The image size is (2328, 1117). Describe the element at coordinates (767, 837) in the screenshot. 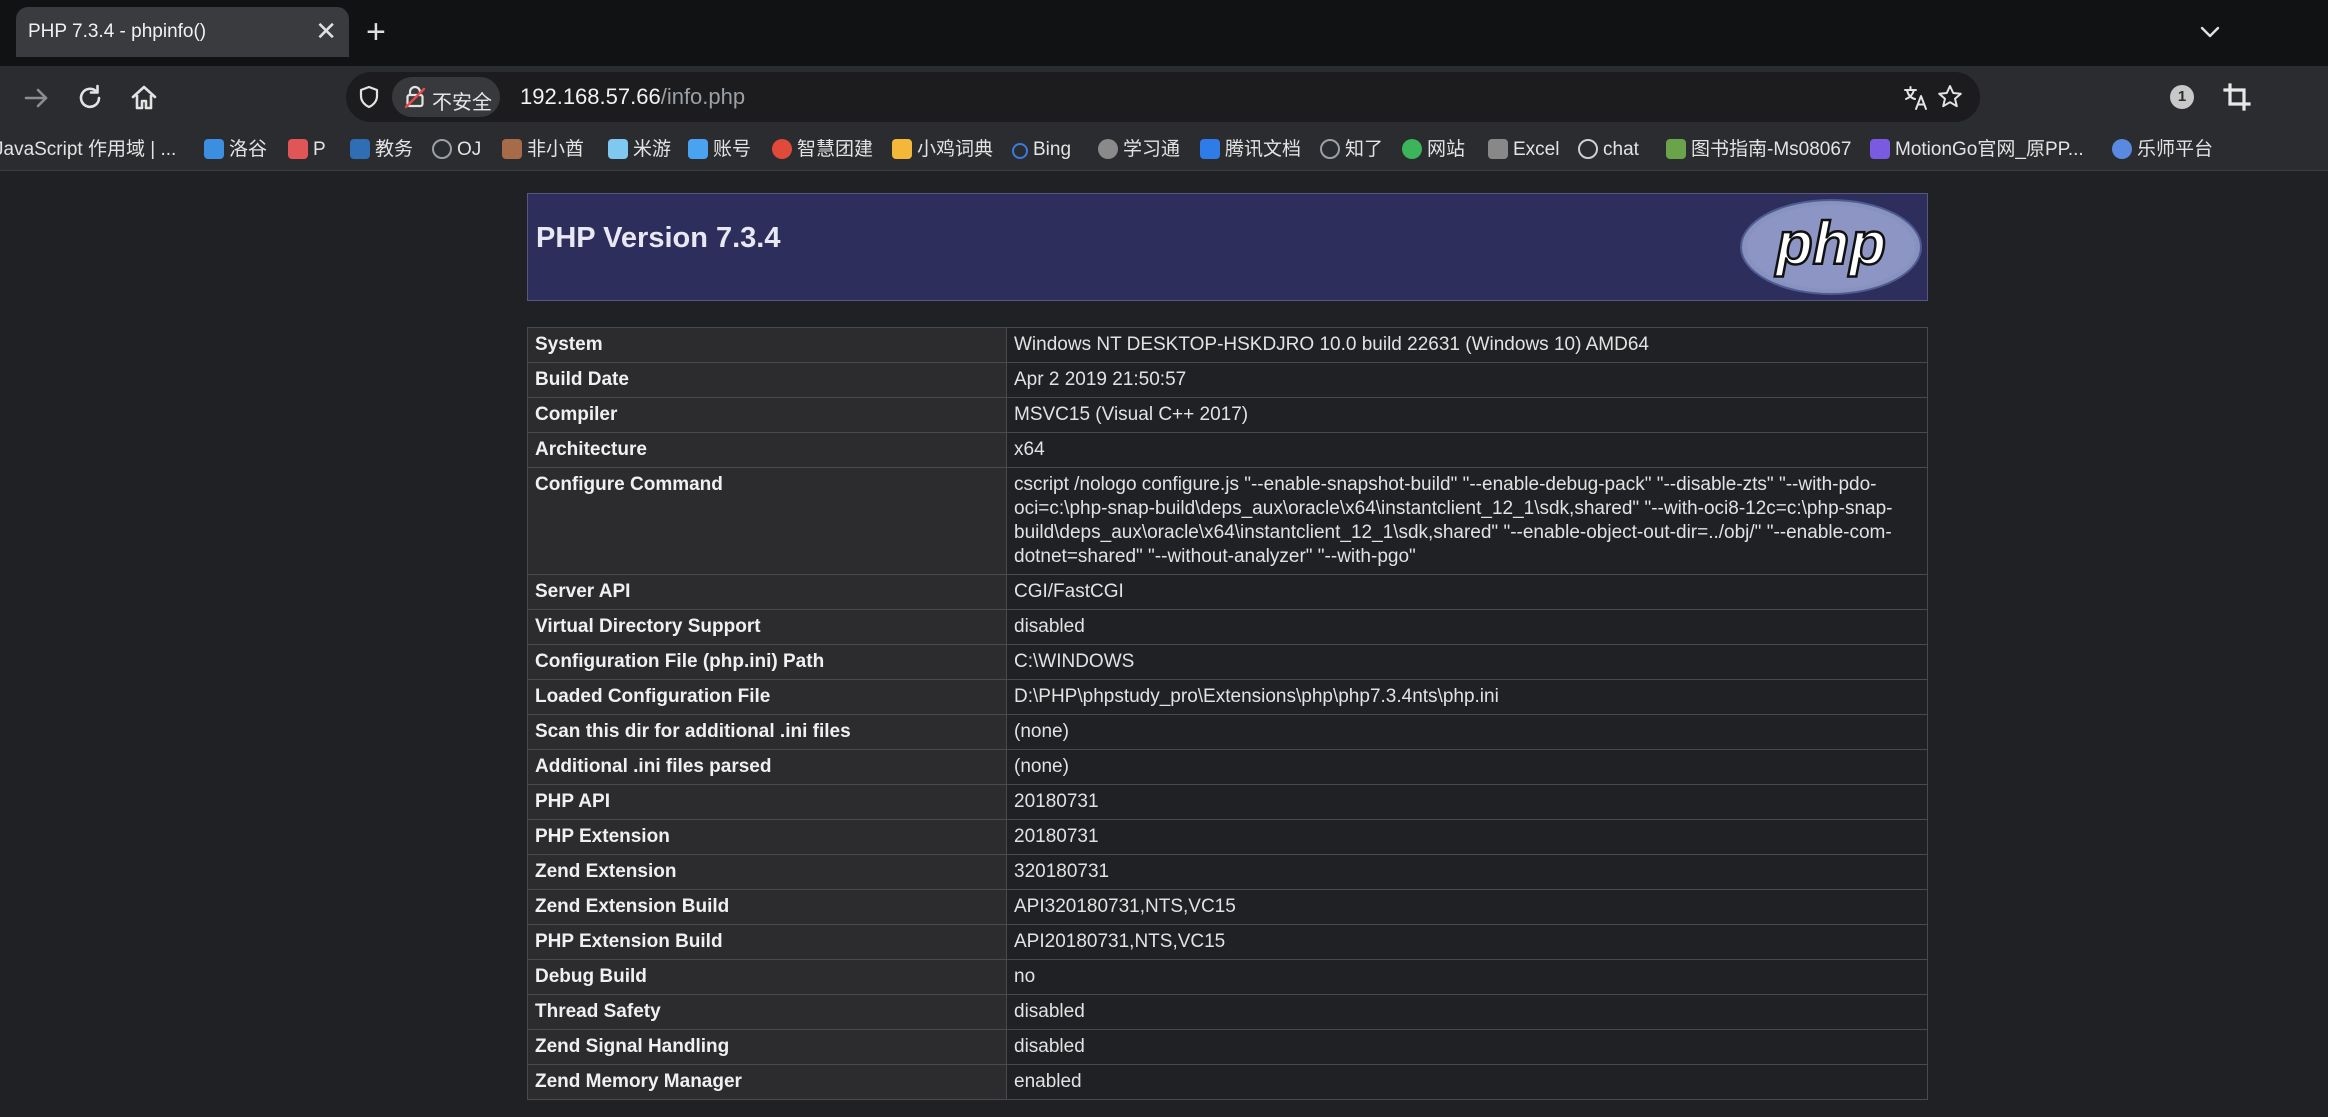

I see `info-key: PHP Extension` at that location.